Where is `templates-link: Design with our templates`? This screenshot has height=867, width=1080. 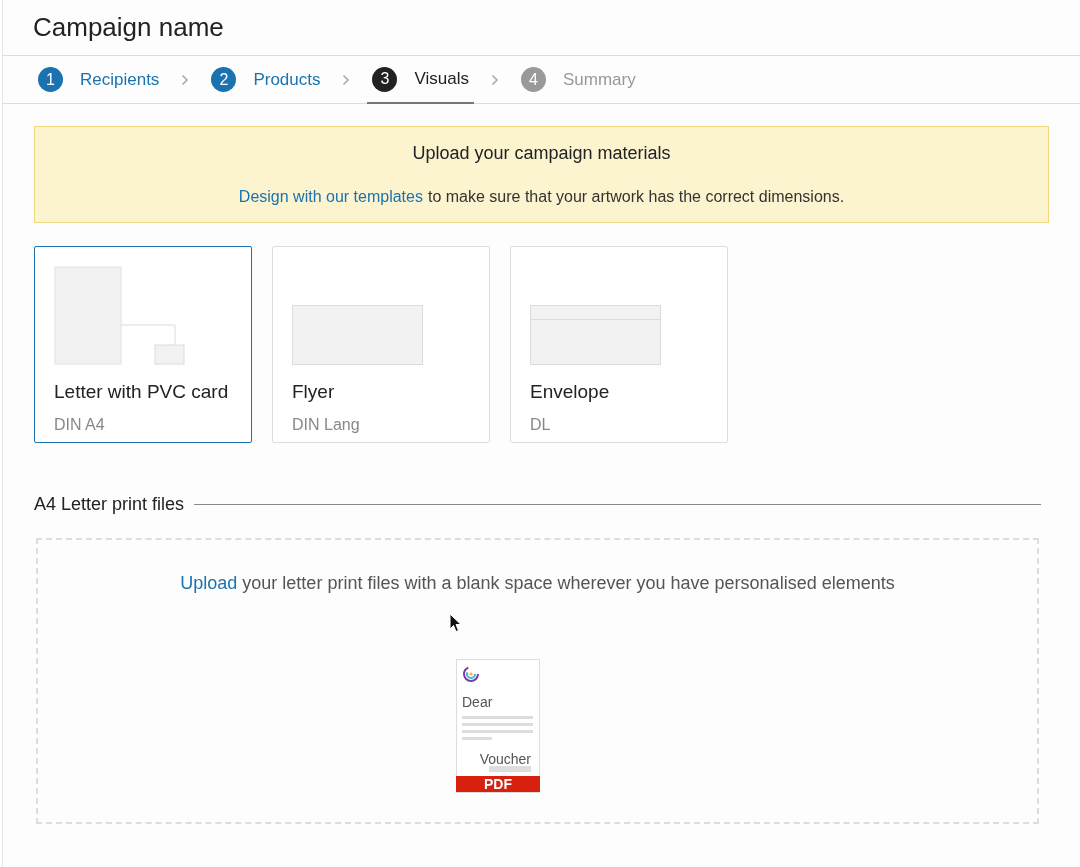
templates-link: Design with our templates is located at coordinates (330, 197).